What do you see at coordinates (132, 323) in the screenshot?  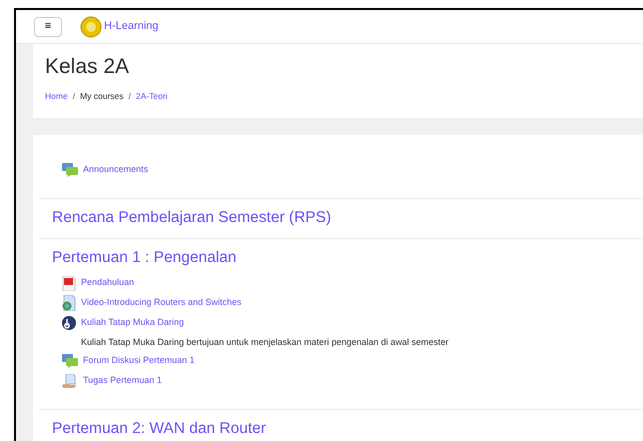 I see `activity-link: Kuliah Tatap Muka Daring` at bounding box center [132, 323].